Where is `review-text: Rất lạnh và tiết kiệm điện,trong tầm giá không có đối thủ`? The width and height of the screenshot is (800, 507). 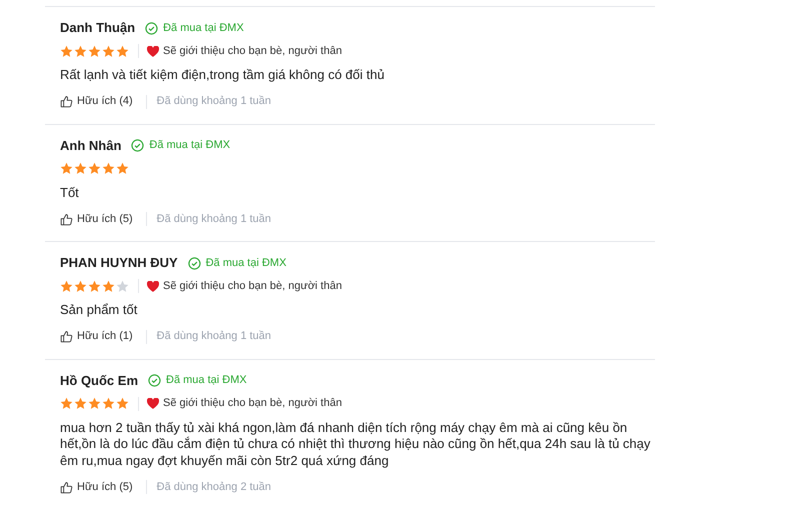
review-text: Rất lạnh và tiết kiệm điện,trong tầm giá không có đối thủ is located at coordinates (223, 75).